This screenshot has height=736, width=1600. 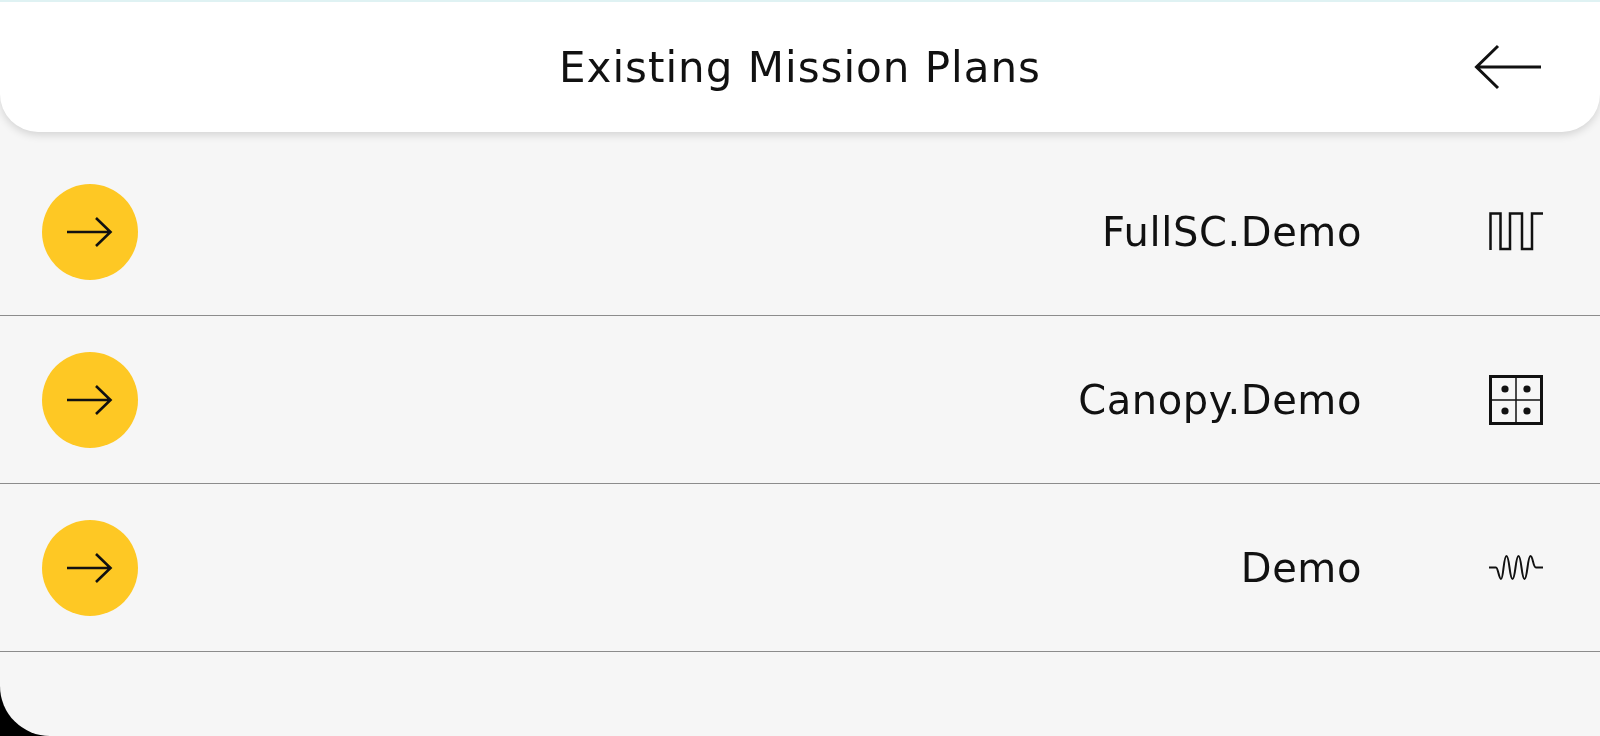 I want to click on square-wave-icon, so click(x=1516, y=231).